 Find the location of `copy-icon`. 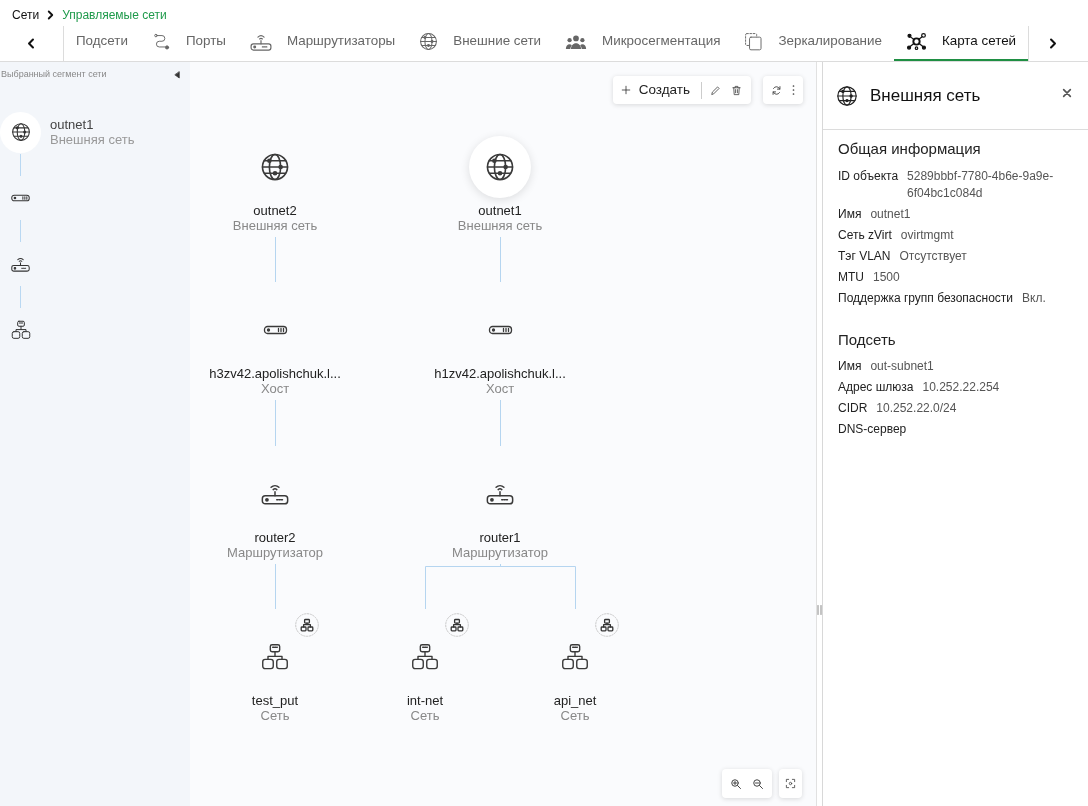

copy-icon is located at coordinates (754, 41).